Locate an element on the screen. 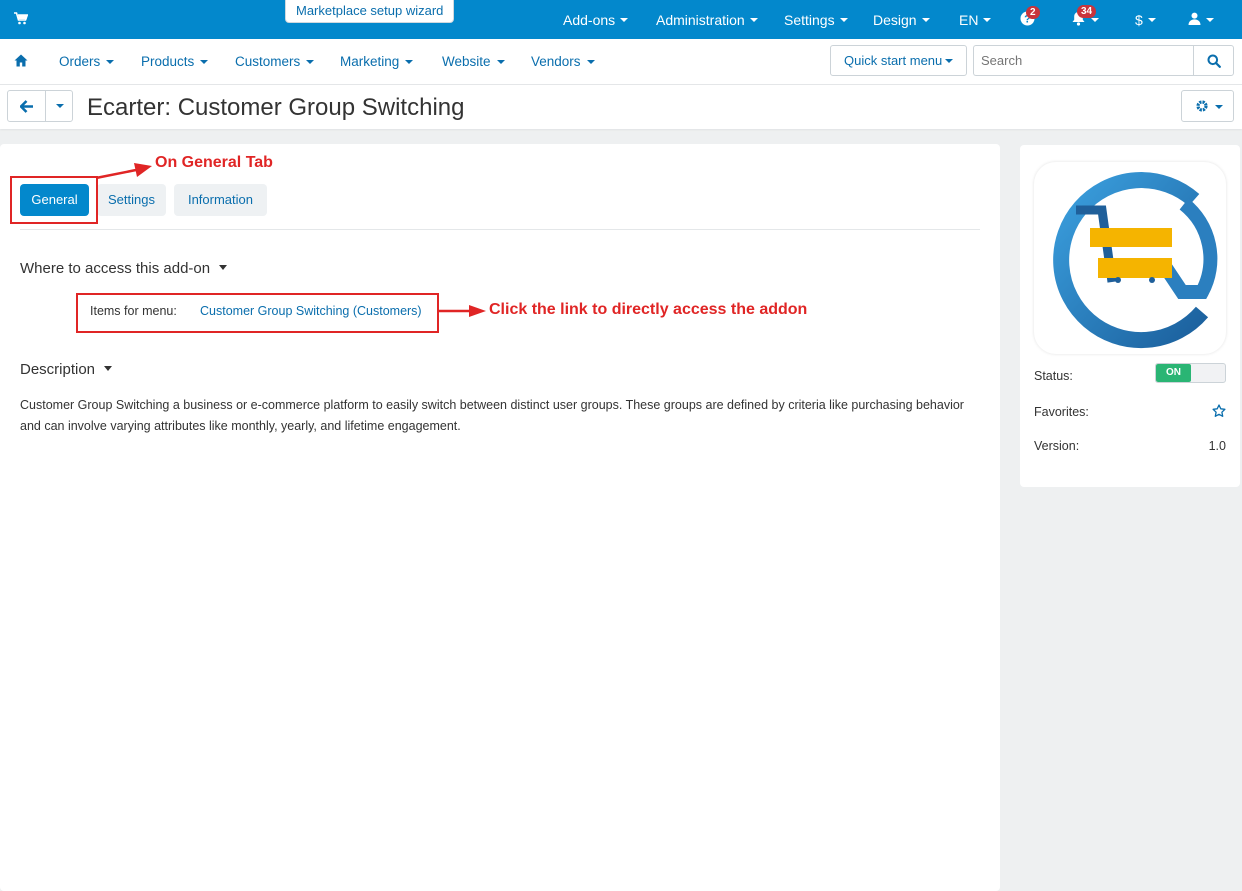 The width and height of the screenshot is (1242, 891). addon-side-panel: Status: ON Favorites: Version: 1.0 is located at coordinates (1130, 316).